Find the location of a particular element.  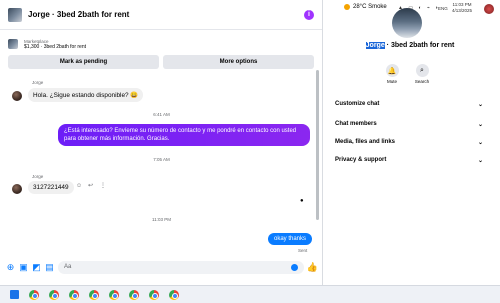

name-rest: · 3bed 2bath for rent is located at coordinates (419, 45).